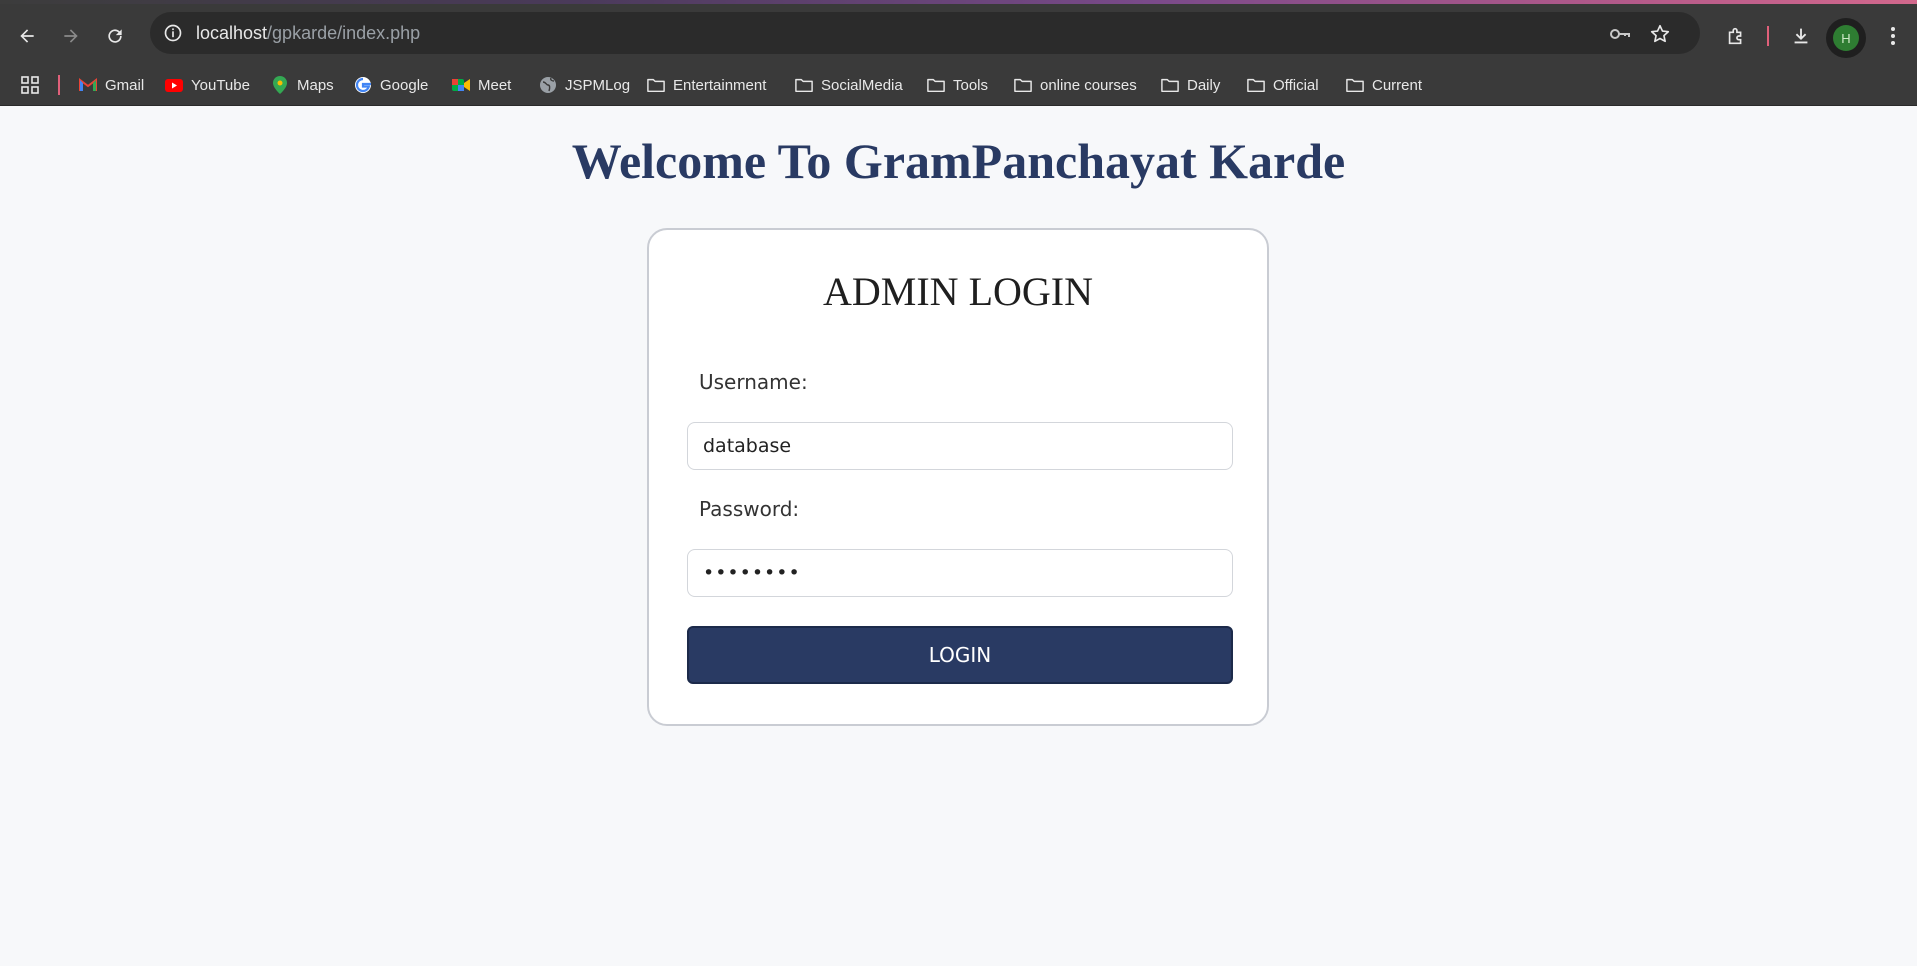 This screenshot has height=966, width=1917. I want to click on bookmark-label: Daily, so click(1204, 85).